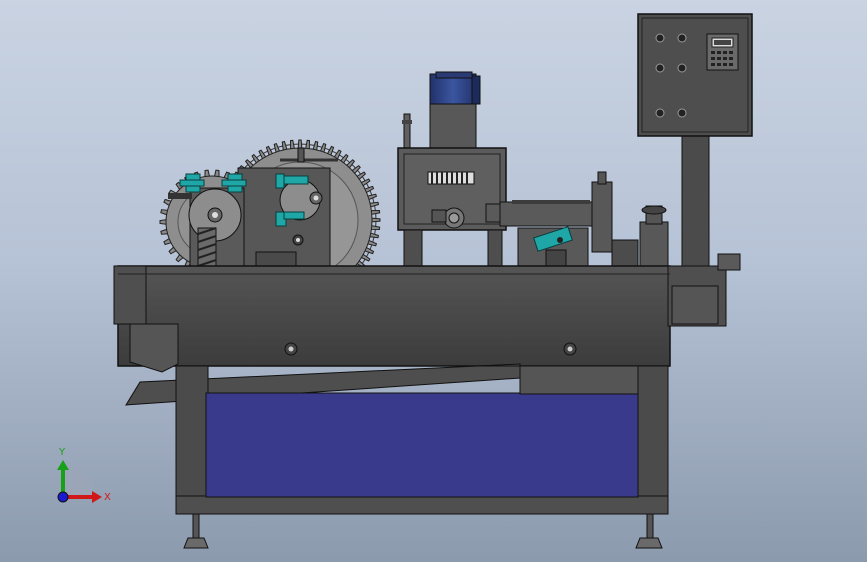 Image resolution: width=867 pixels, height=562 pixels. I want to click on machine-frame, so click(427, 310).